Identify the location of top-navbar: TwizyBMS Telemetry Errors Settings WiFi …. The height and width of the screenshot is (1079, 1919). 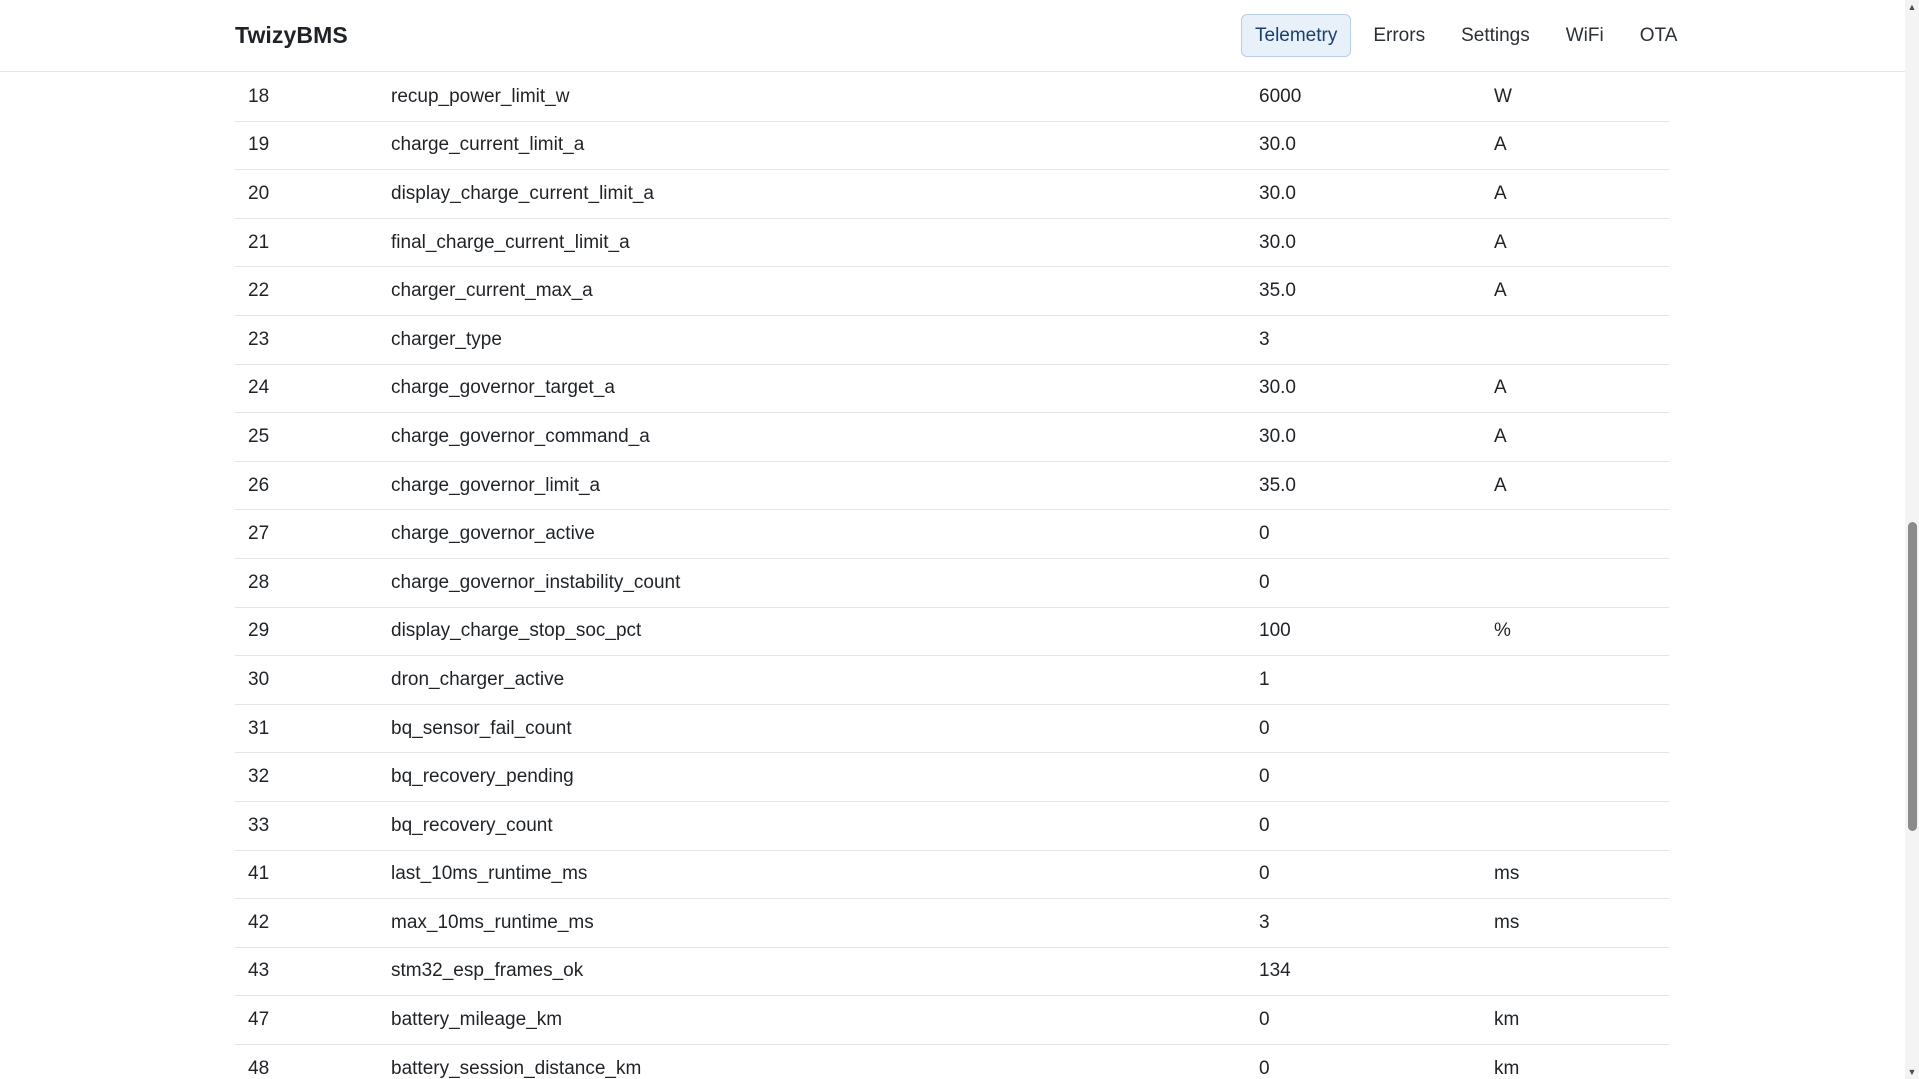
(952, 36).